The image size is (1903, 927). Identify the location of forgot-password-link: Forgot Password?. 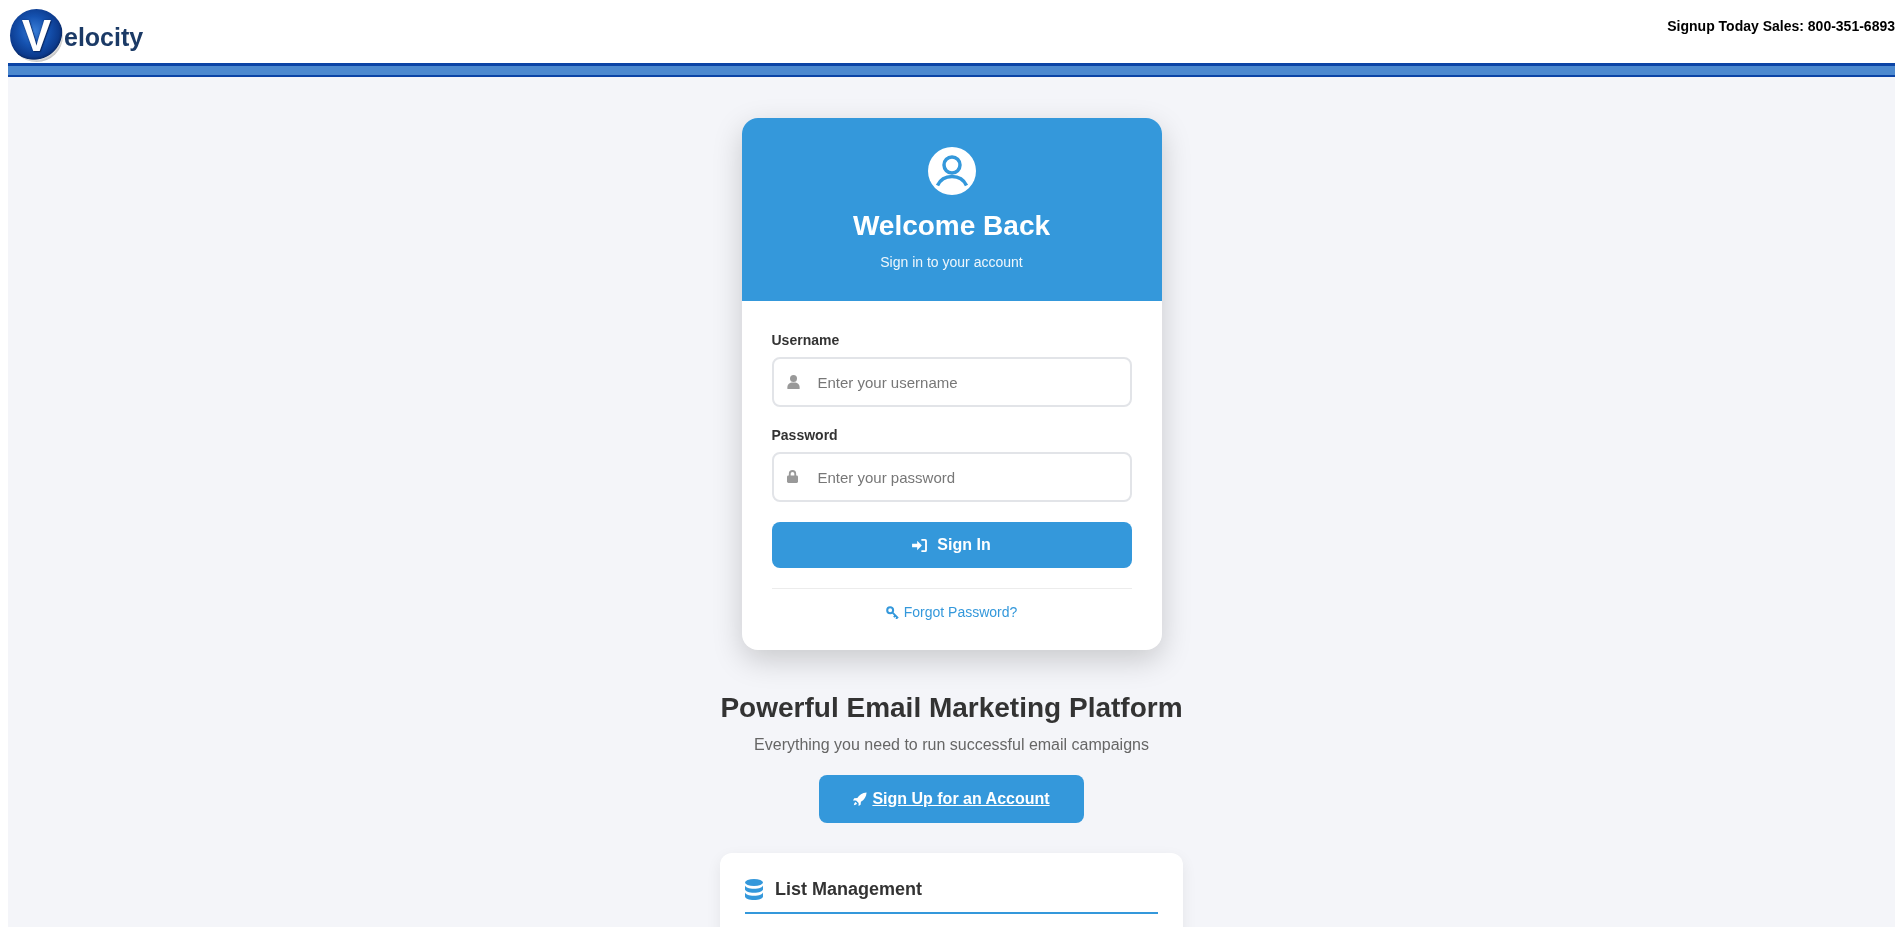
(951, 612).